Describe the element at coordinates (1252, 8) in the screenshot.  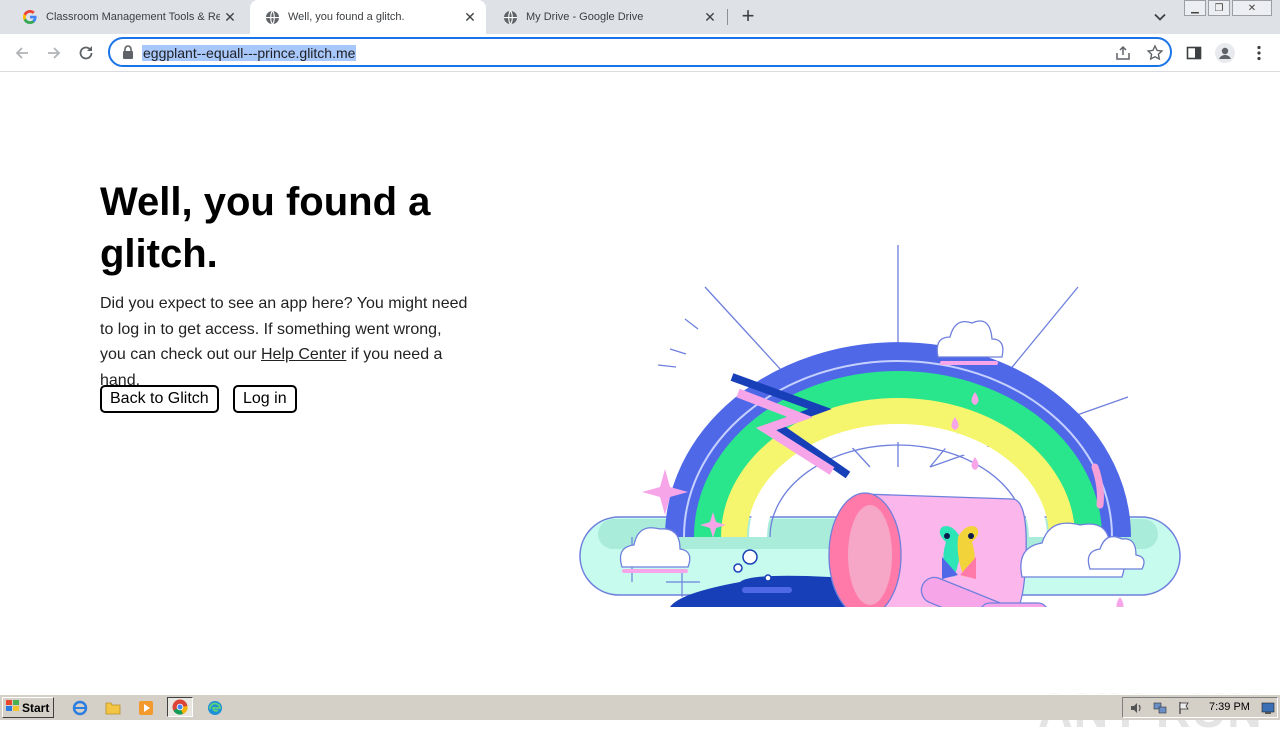
I see `close-window-button: ✕` at that location.